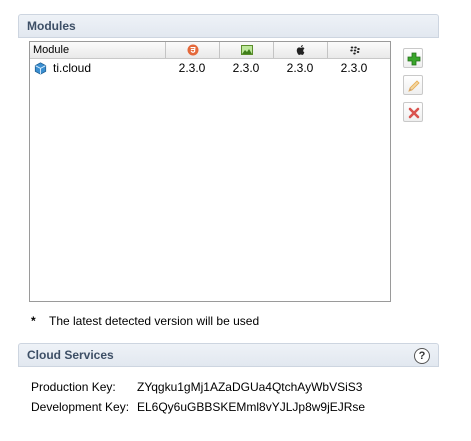  I want to click on version-blackberry: 2.3.0, so click(354, 68).